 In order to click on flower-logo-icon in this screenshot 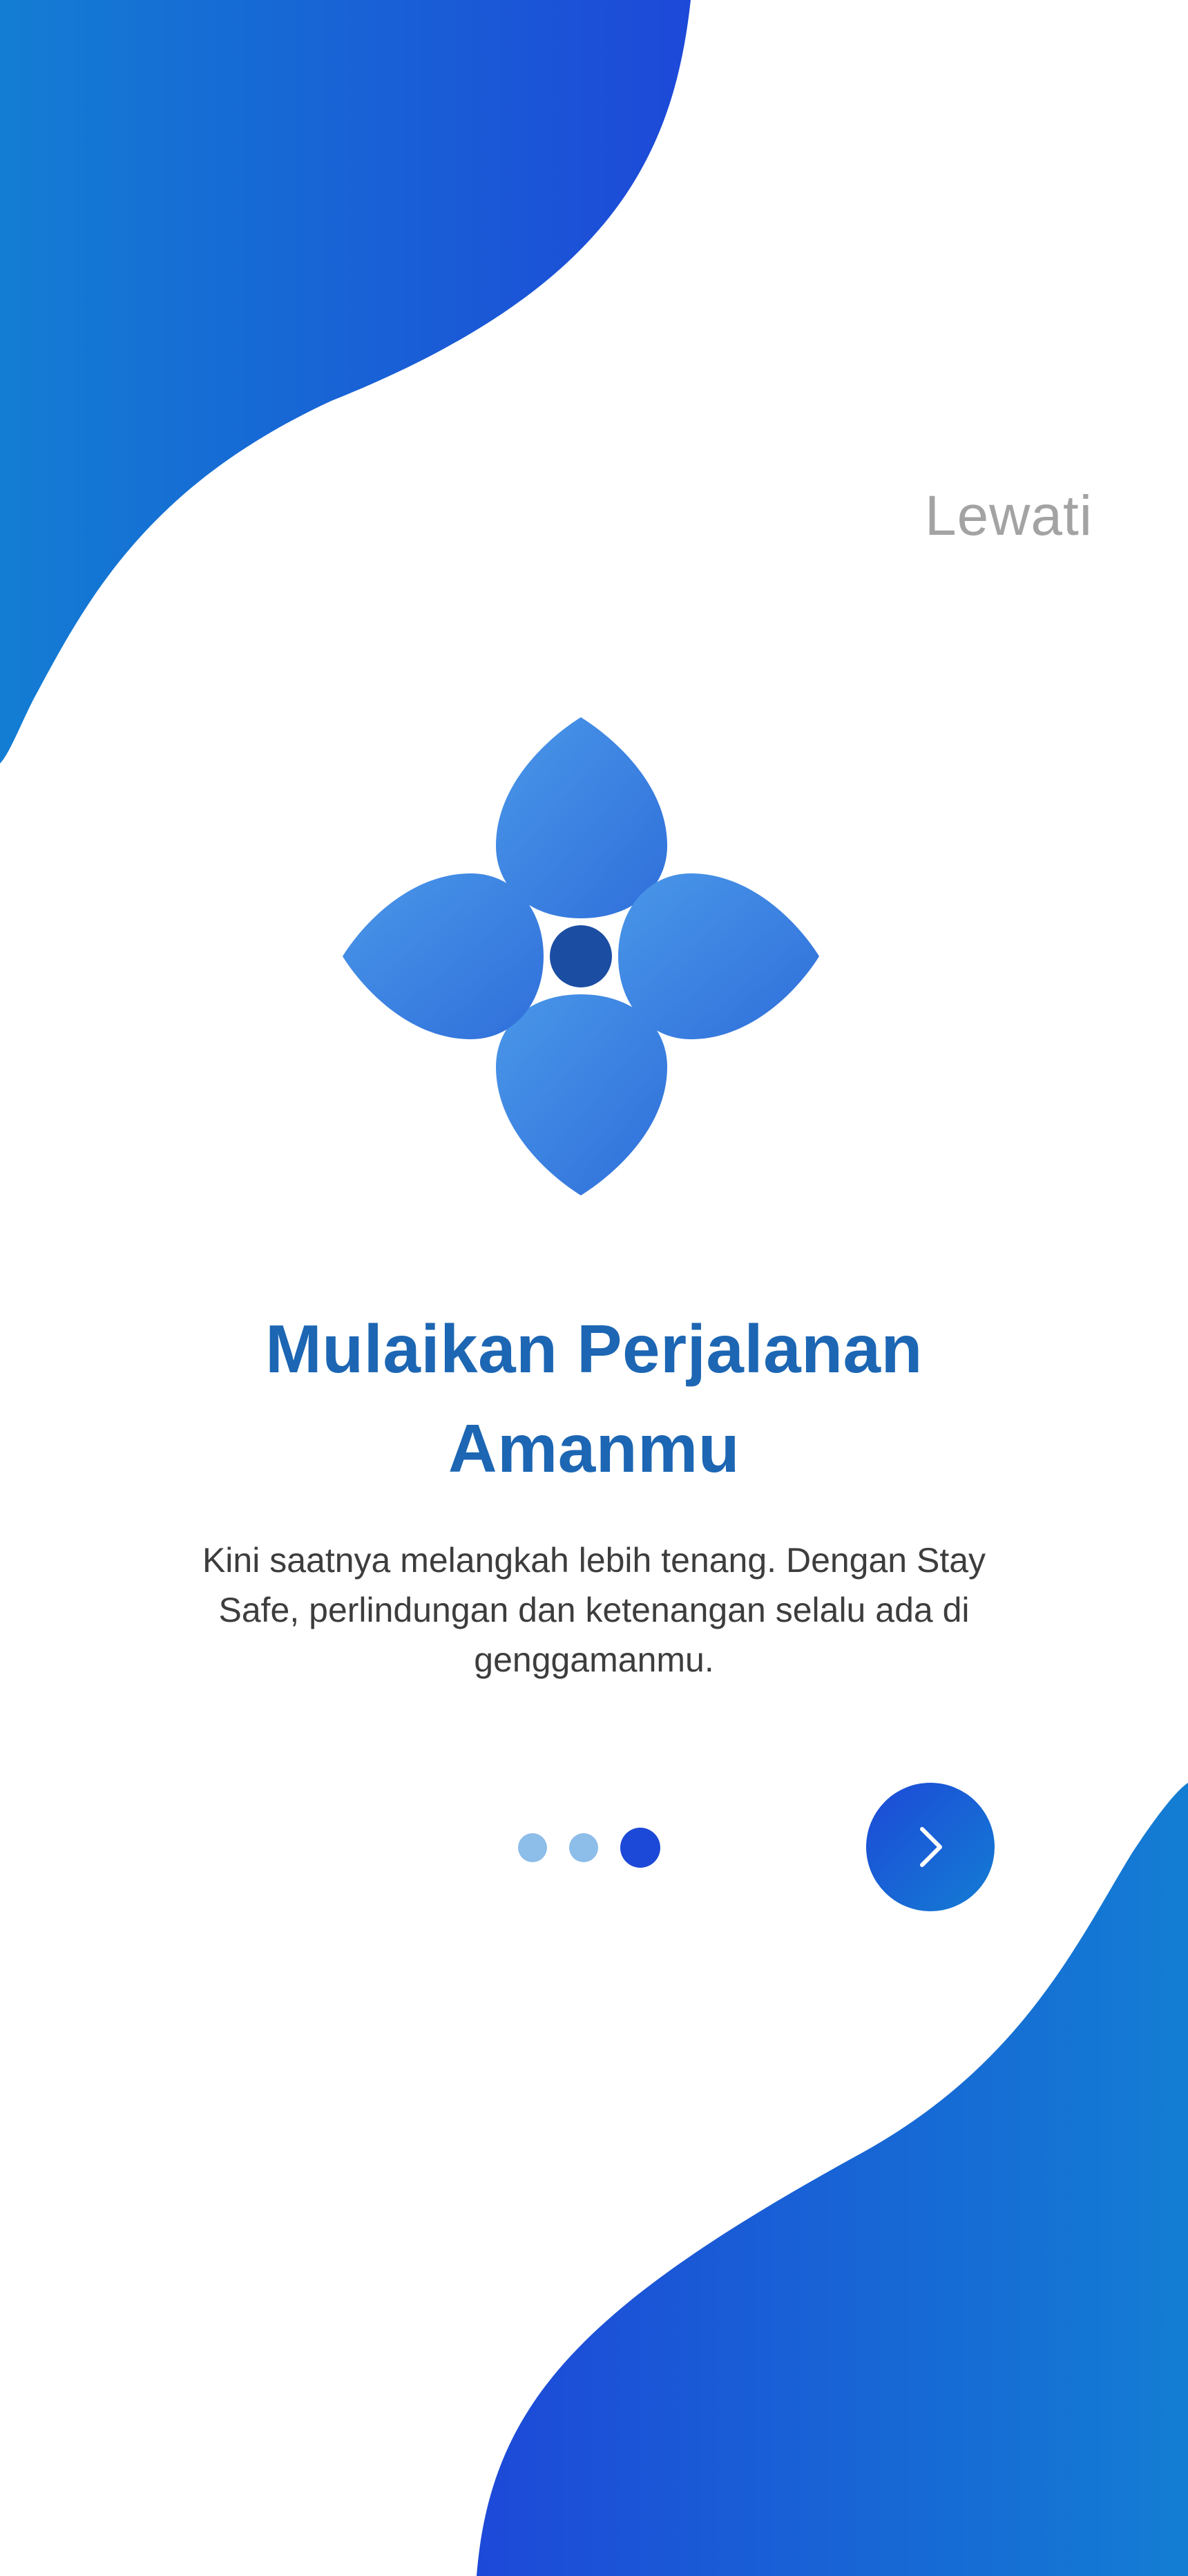, I will do `click(581, 956)`.